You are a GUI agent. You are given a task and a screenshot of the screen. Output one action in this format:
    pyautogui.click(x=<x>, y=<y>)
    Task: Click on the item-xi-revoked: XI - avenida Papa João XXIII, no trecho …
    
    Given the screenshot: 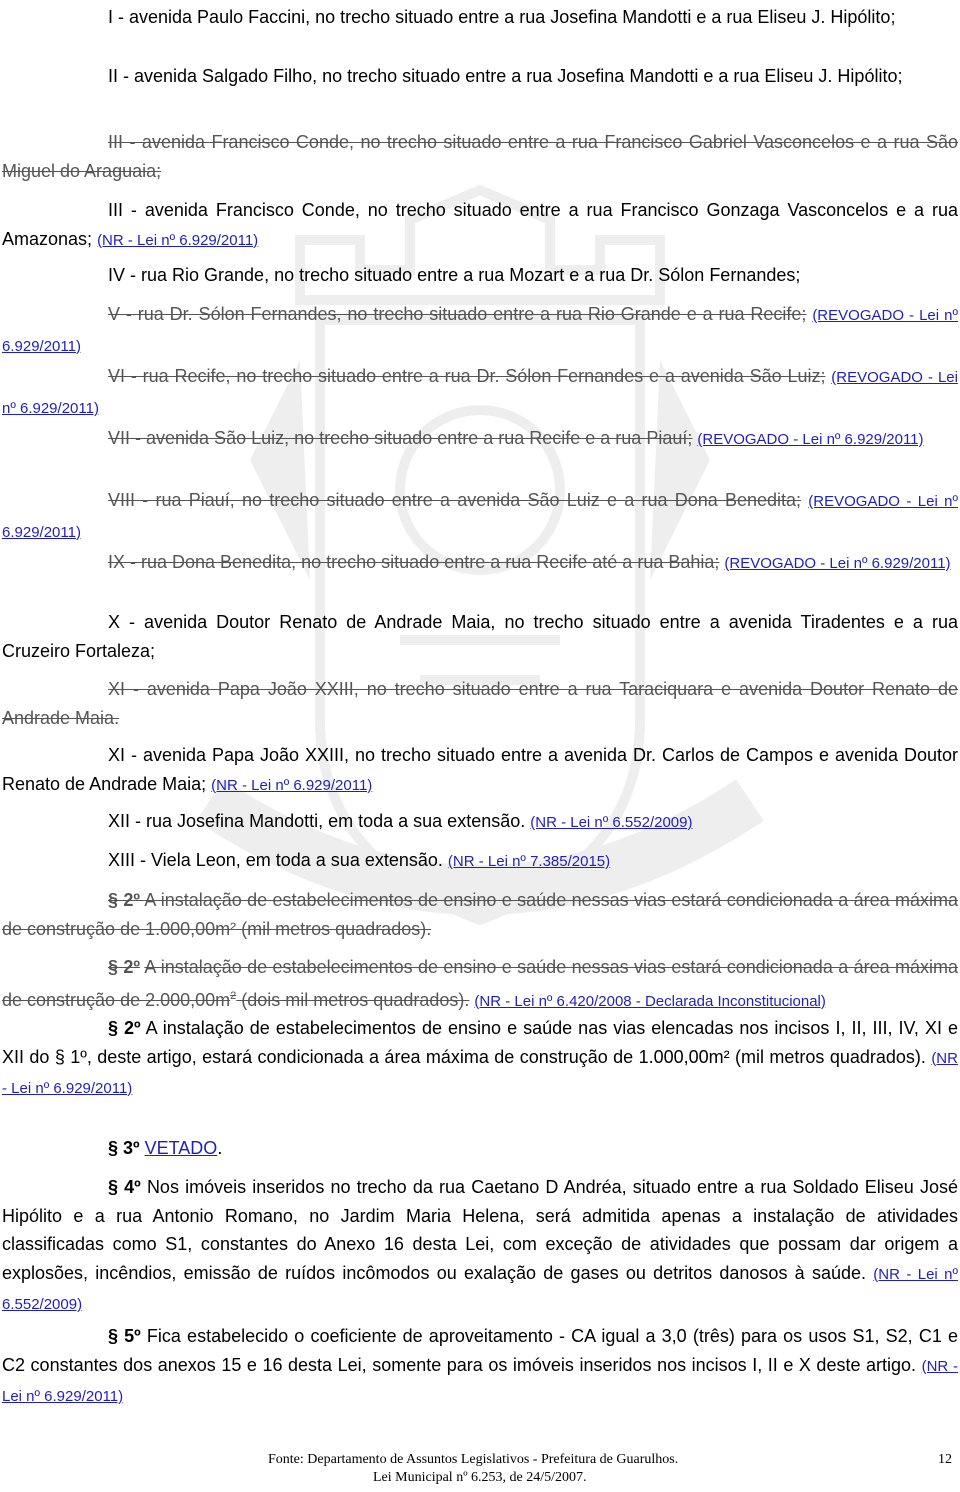 What is the action you would take?
    pyautogui.click(x=480, y=703)
    